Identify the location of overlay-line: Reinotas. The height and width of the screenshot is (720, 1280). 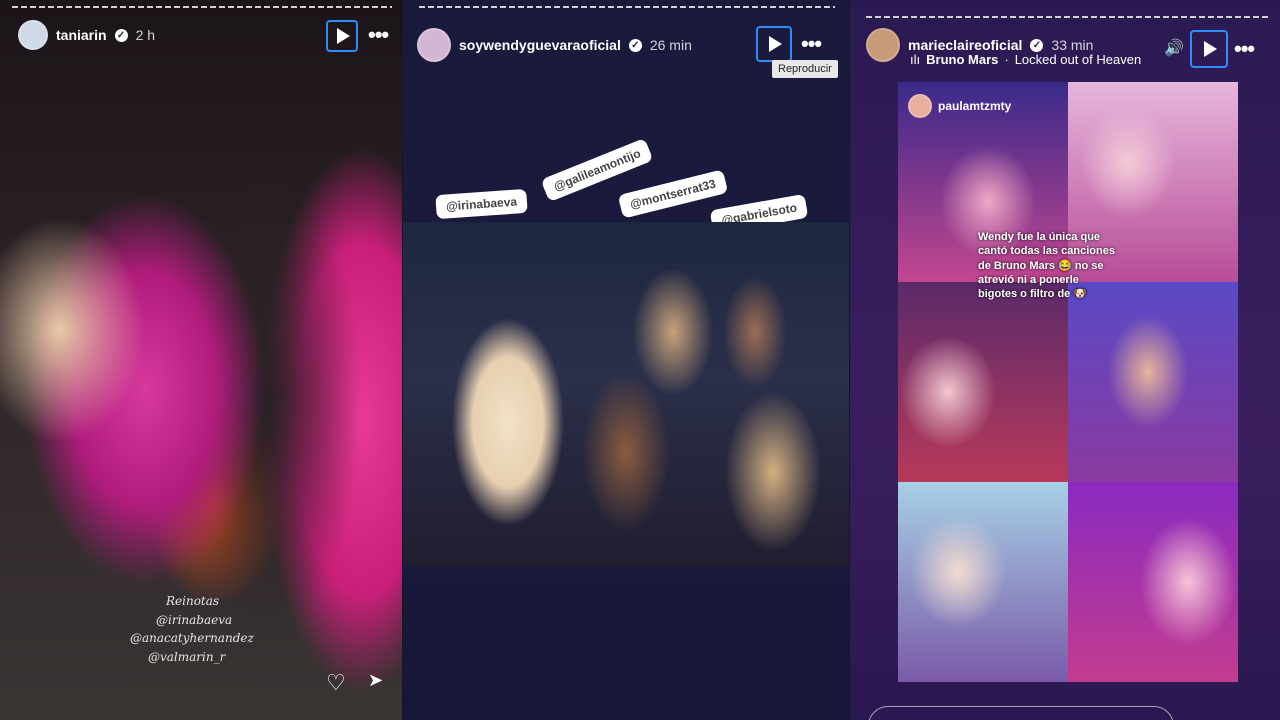
(193, 601).